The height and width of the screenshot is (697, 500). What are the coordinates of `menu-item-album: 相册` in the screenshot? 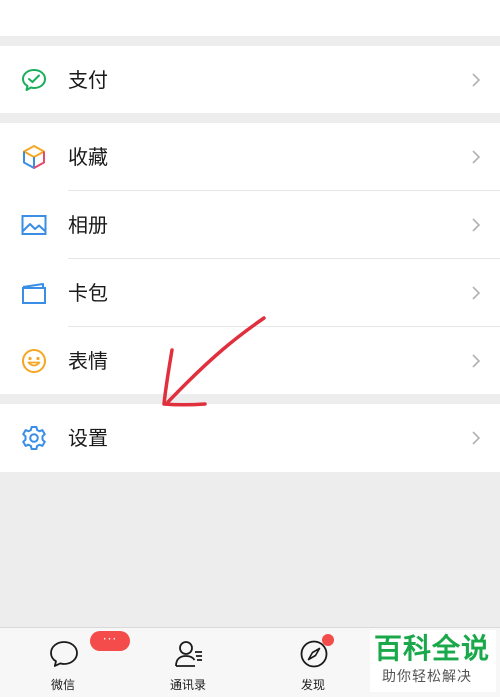 It's located at (250, 225).